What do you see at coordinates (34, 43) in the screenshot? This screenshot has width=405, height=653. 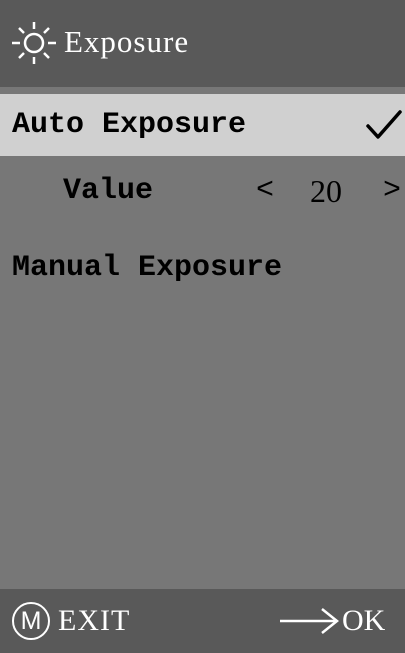 I see `sun-icon` at bounding box center [34, 43].